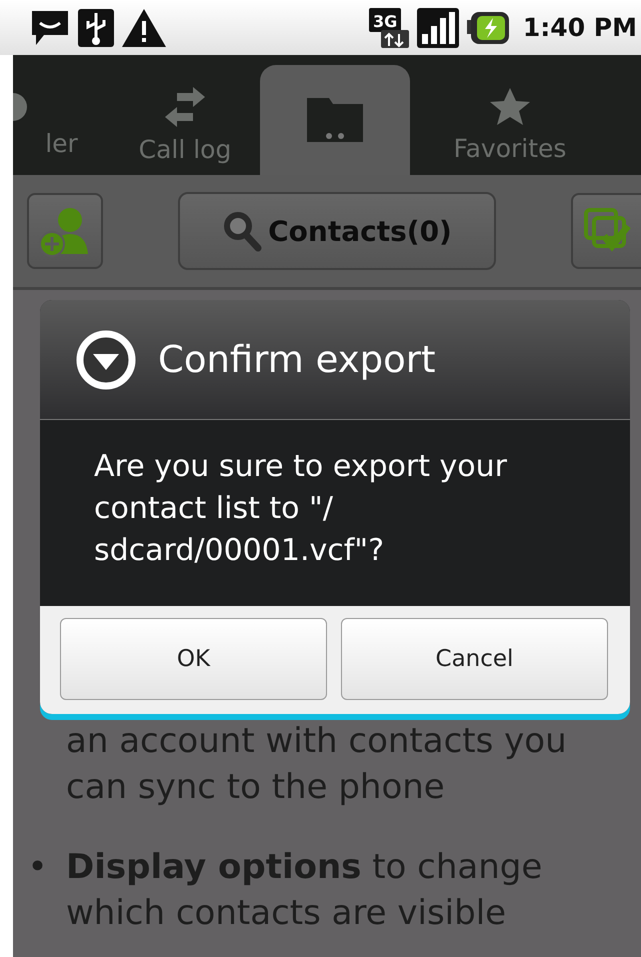 This screenshot has width=641, height=957. I want to click on search-contacts-button: Contacts(0), so click(337, 231).